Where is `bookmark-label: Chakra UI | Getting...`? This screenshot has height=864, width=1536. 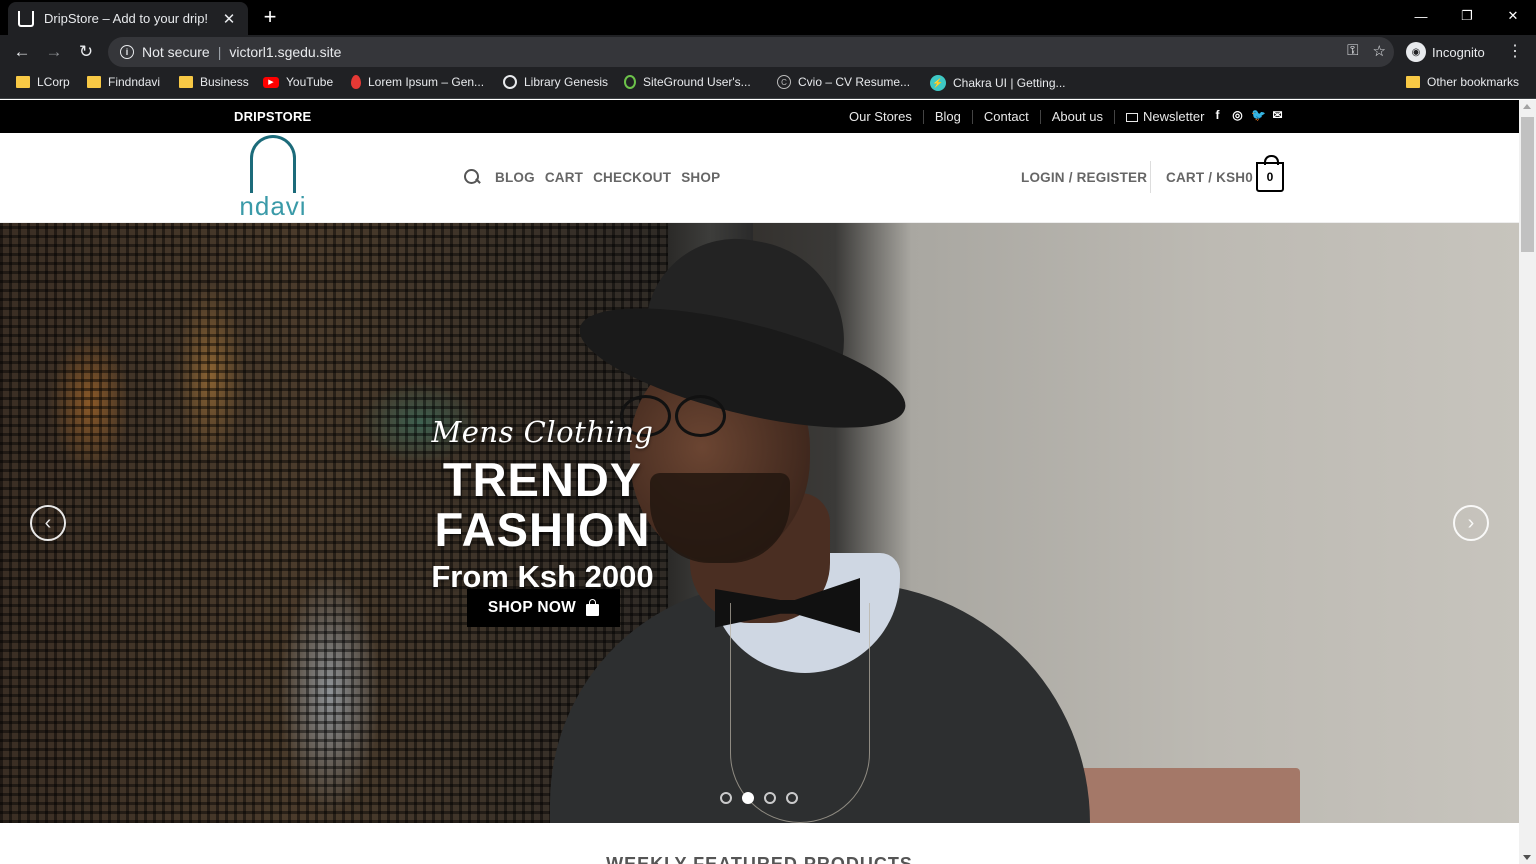
bookmark-label: Chakra UI | Getting... is located at coordinates (1009, 83).